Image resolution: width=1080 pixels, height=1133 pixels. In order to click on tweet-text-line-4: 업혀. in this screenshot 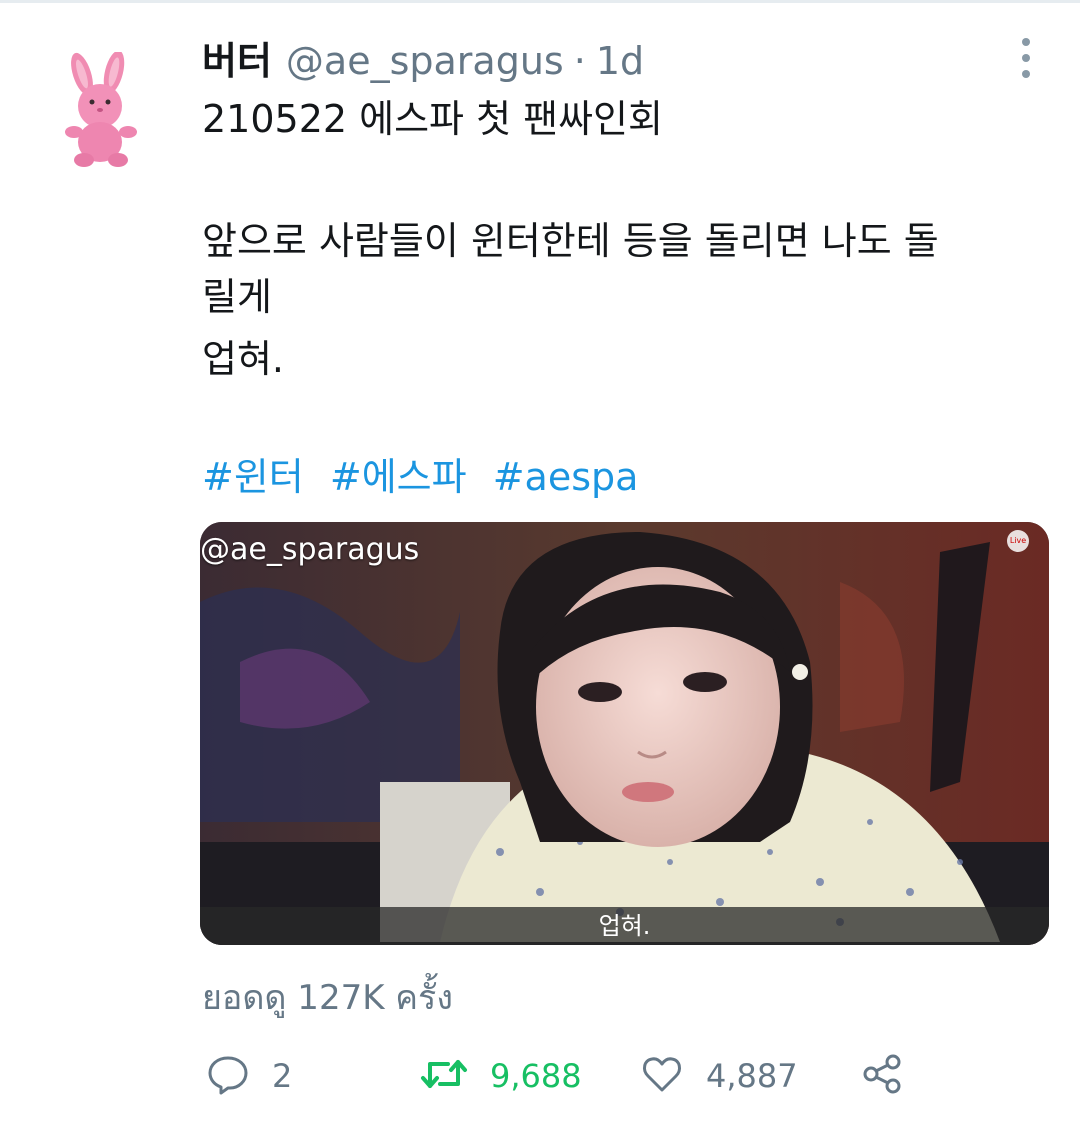, I will do `click(243, 359)`.